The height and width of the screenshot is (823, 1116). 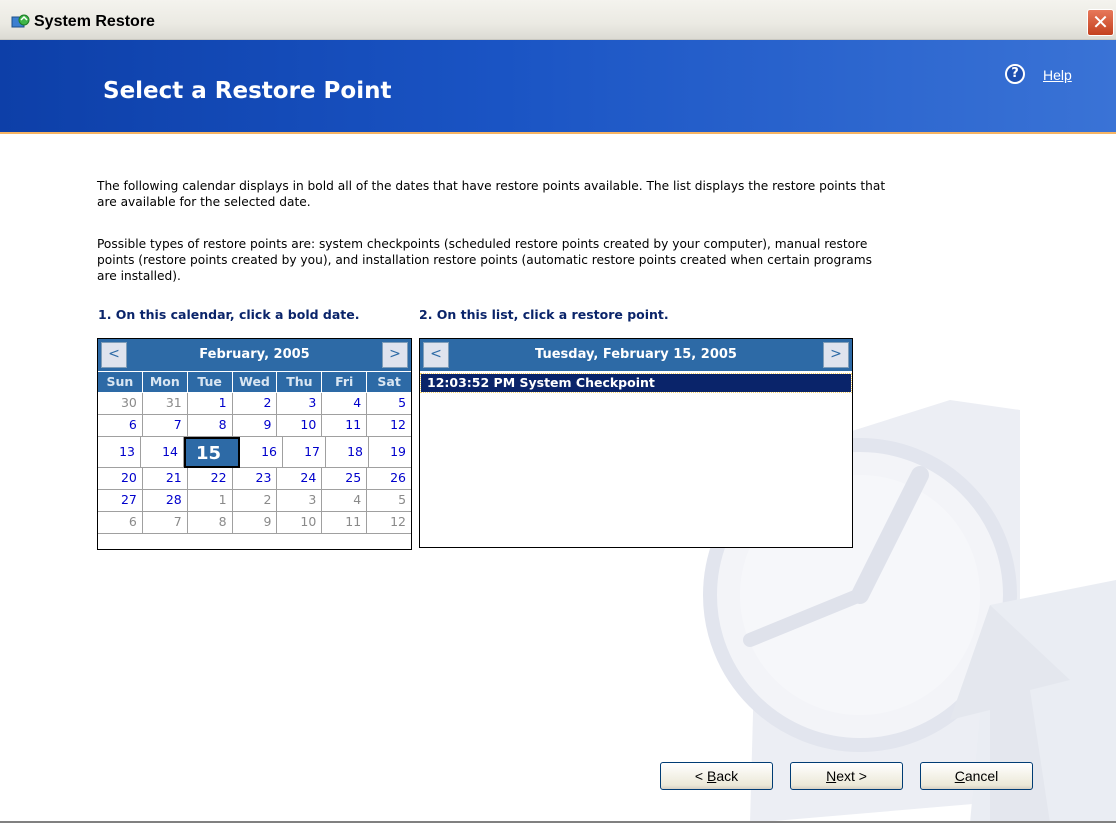 I want to click on back-hotkey: B, so click(x=711, y=776).